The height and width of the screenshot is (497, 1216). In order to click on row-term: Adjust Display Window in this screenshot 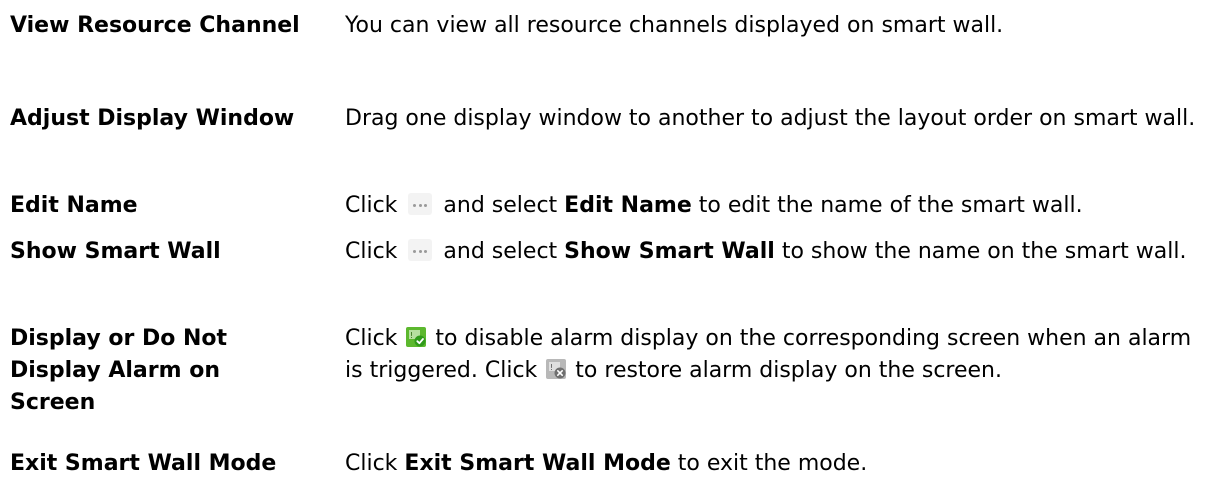, I will do `click(152, 118)`.